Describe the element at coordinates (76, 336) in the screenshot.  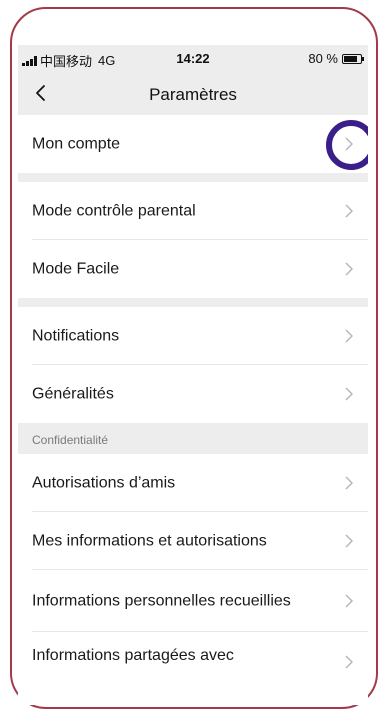
I see `row-label: Notifications` at that location.